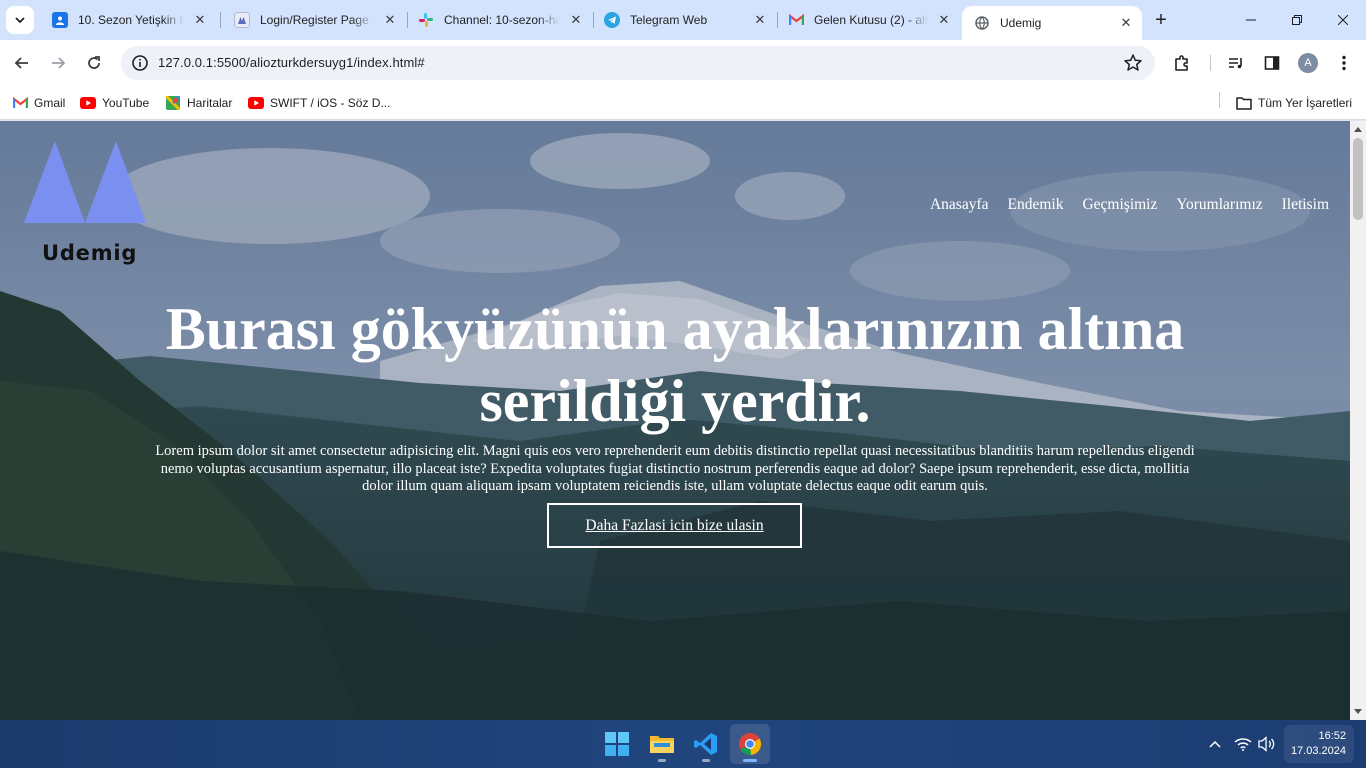 This screenshot has height=768, width=1366. Describe the element at coordinates (60, 20) in the screenshot. I see `classroom-icon` at that location.